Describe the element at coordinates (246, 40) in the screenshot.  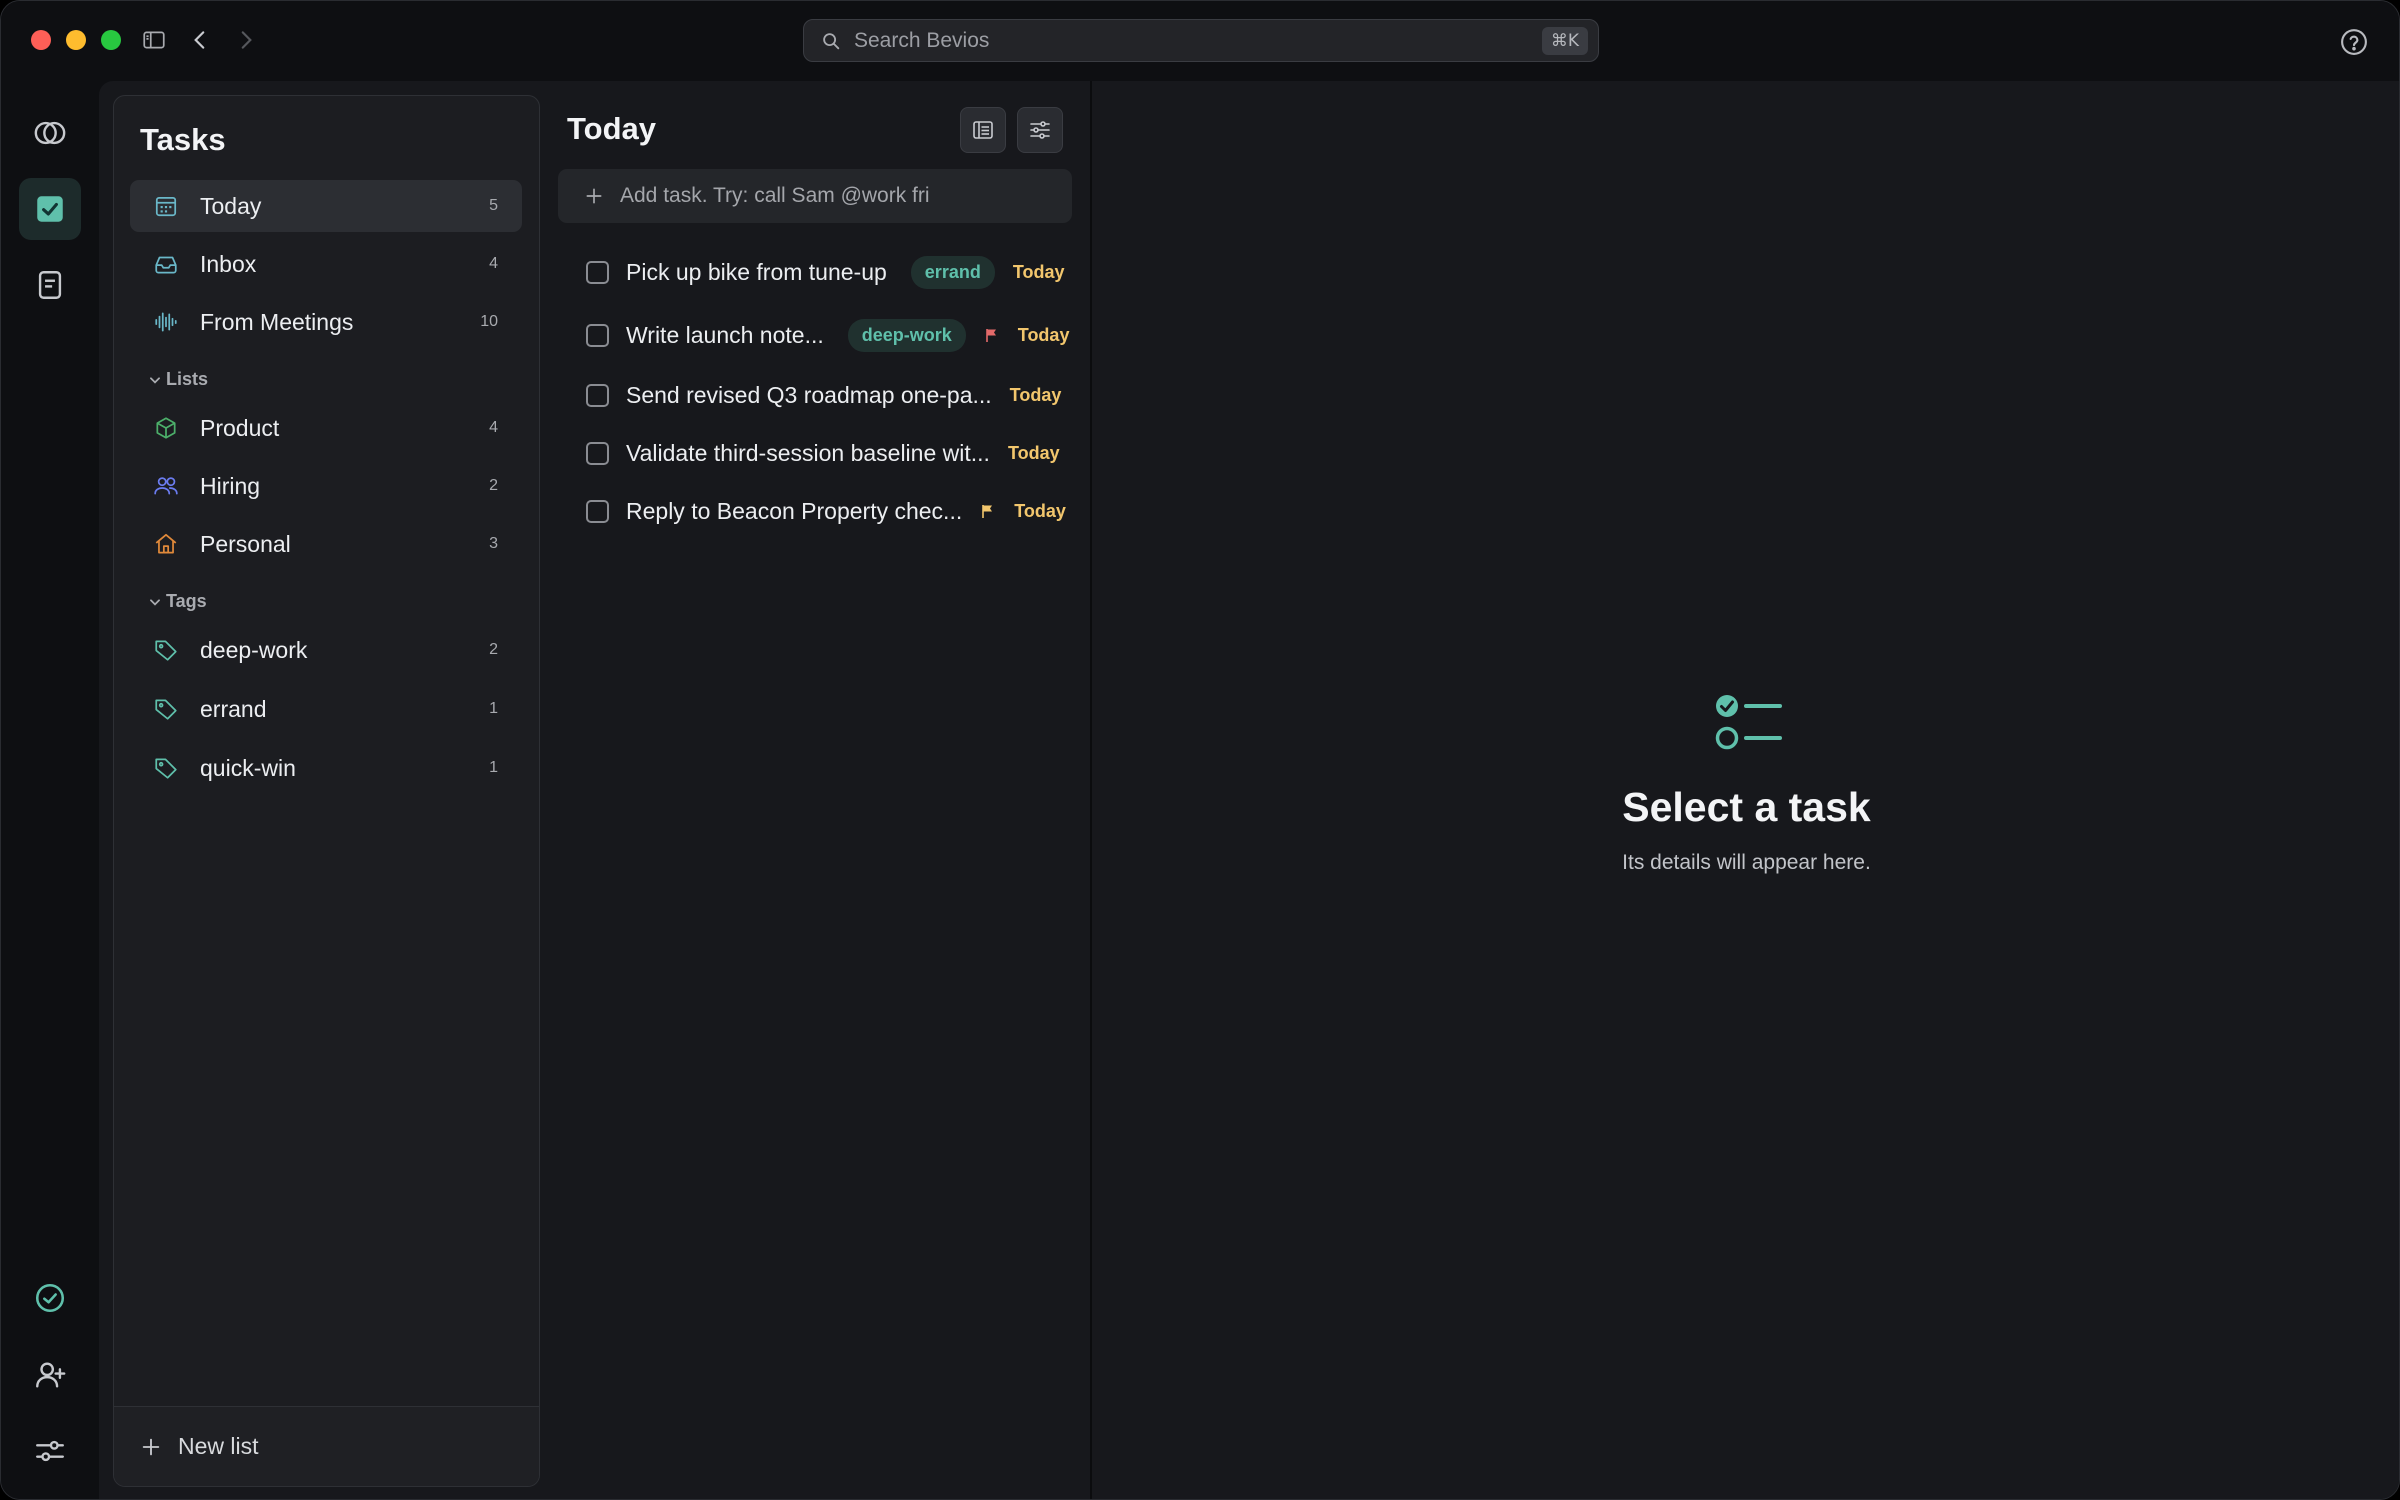
I see `forward-arrow-icon` at that location.